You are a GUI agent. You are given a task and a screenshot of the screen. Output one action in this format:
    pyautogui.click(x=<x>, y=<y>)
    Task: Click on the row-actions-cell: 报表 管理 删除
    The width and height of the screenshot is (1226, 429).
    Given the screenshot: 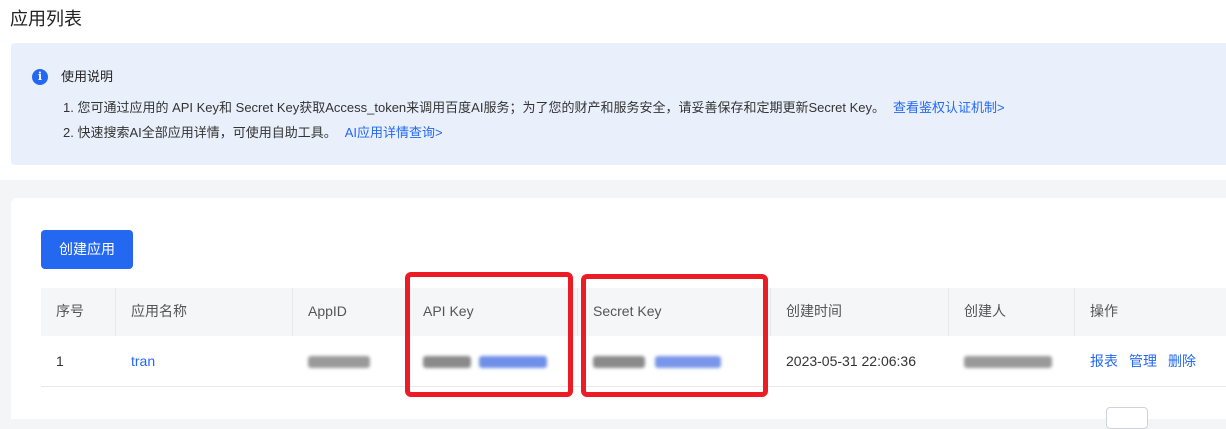 What is the action you would take?
    pyautogui.click(x=1150, y=361)
    